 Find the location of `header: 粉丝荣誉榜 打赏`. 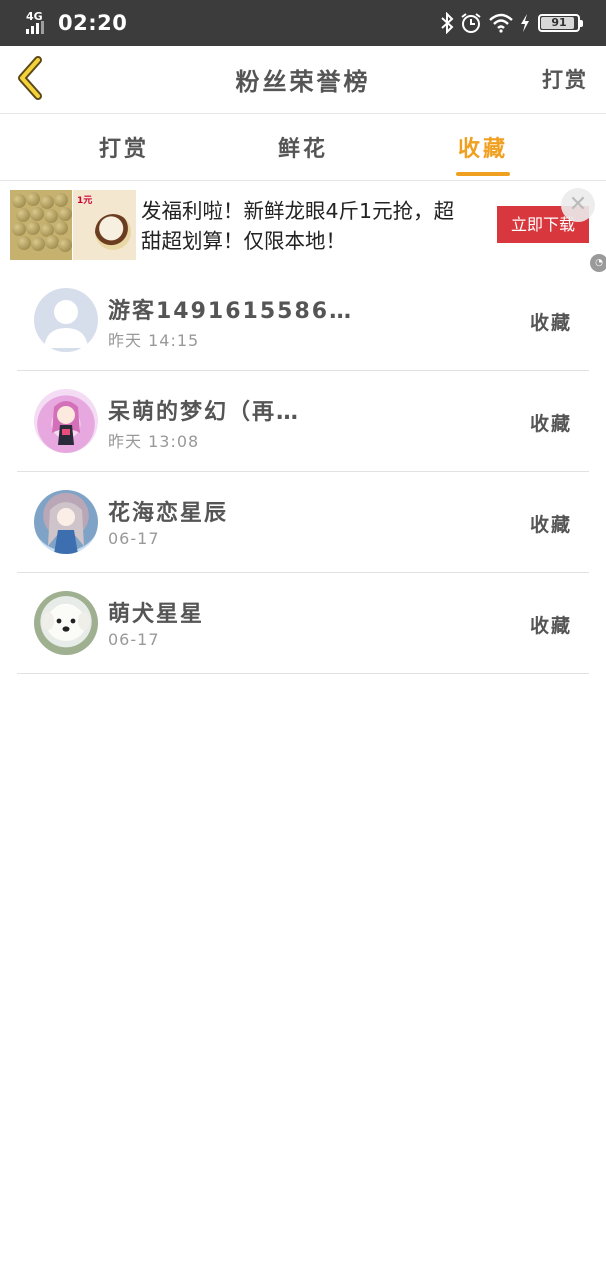

header: 粉丝荣誉榜 打赏 is located at coordinates (303, 80).